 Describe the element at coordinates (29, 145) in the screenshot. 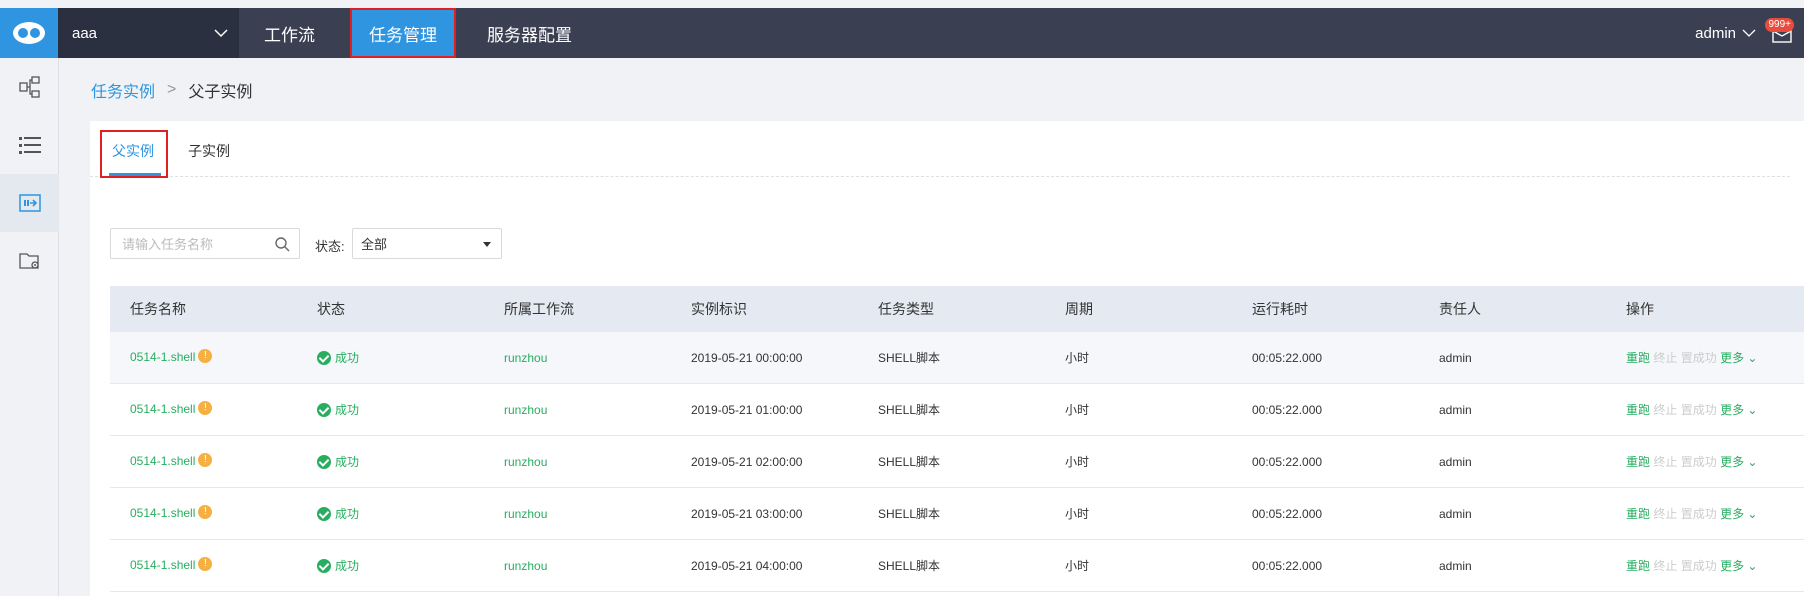

I see `sidebar-item-list` at that location.